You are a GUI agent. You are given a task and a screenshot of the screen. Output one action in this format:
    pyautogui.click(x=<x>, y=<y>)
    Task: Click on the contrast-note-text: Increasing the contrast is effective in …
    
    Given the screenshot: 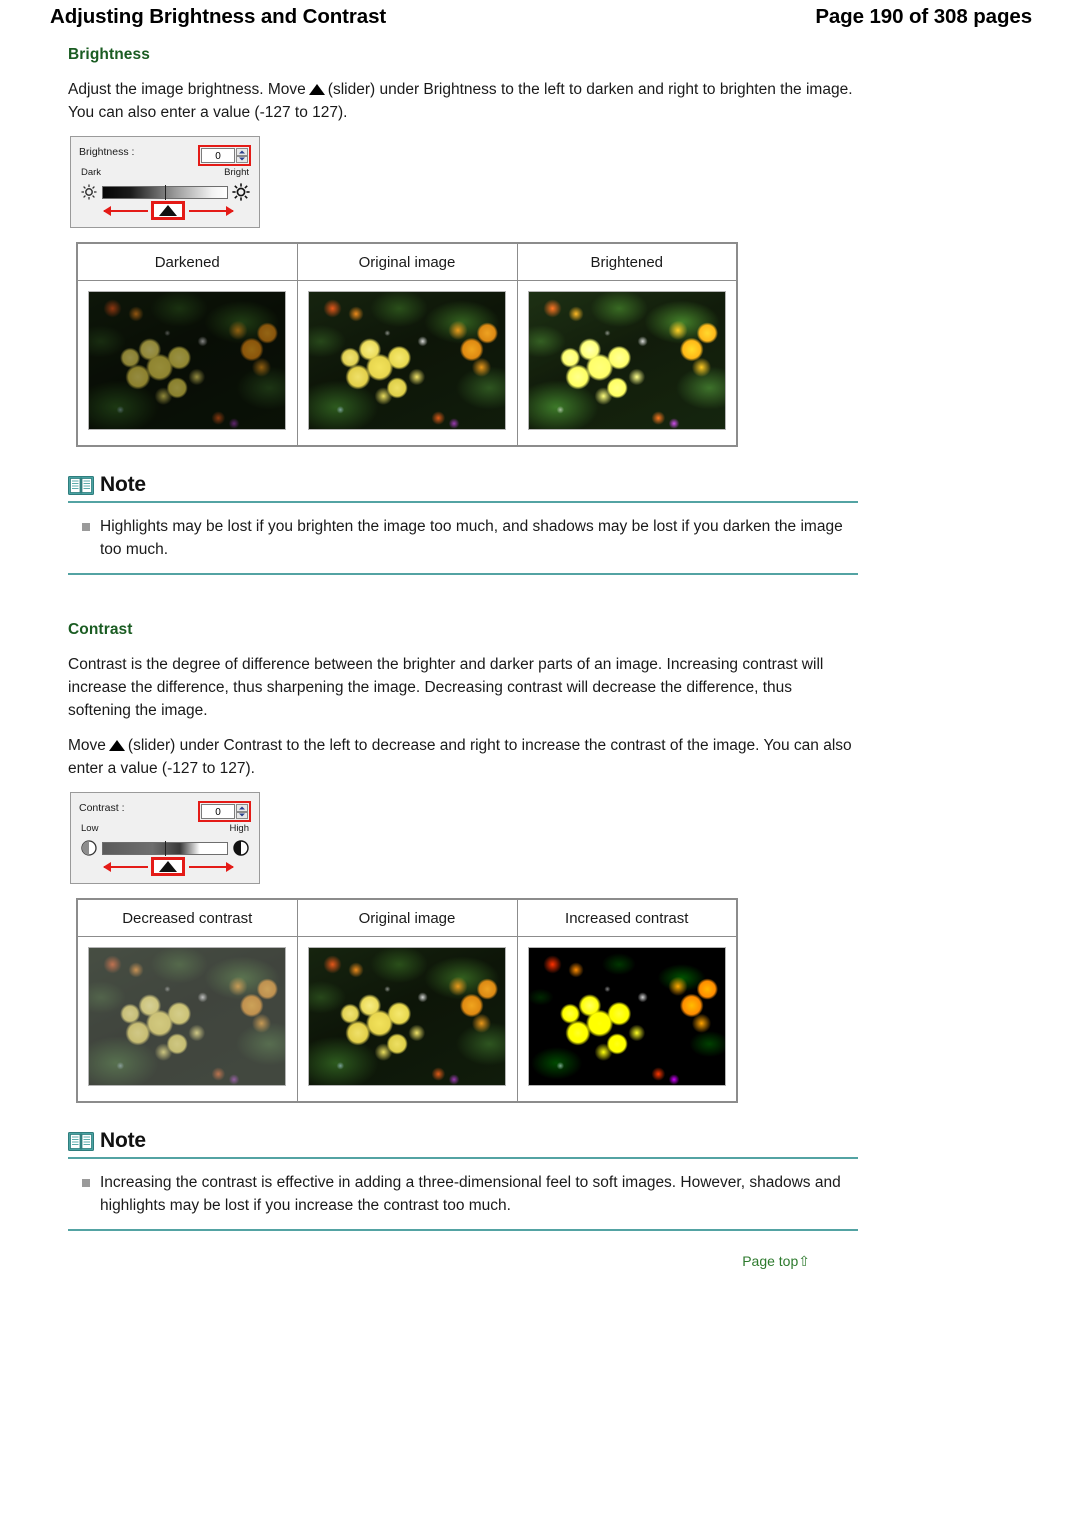 What is the action you would take?
    pyautogui.click(x=470, y=1194)
    